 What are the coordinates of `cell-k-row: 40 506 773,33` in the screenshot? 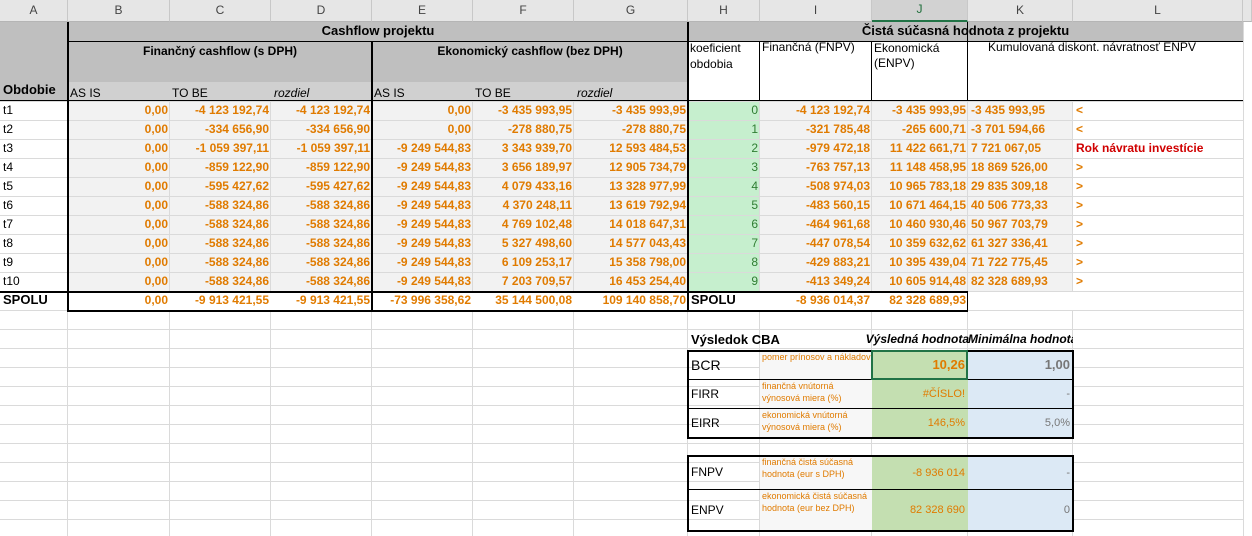 It's located at (1020, 205).